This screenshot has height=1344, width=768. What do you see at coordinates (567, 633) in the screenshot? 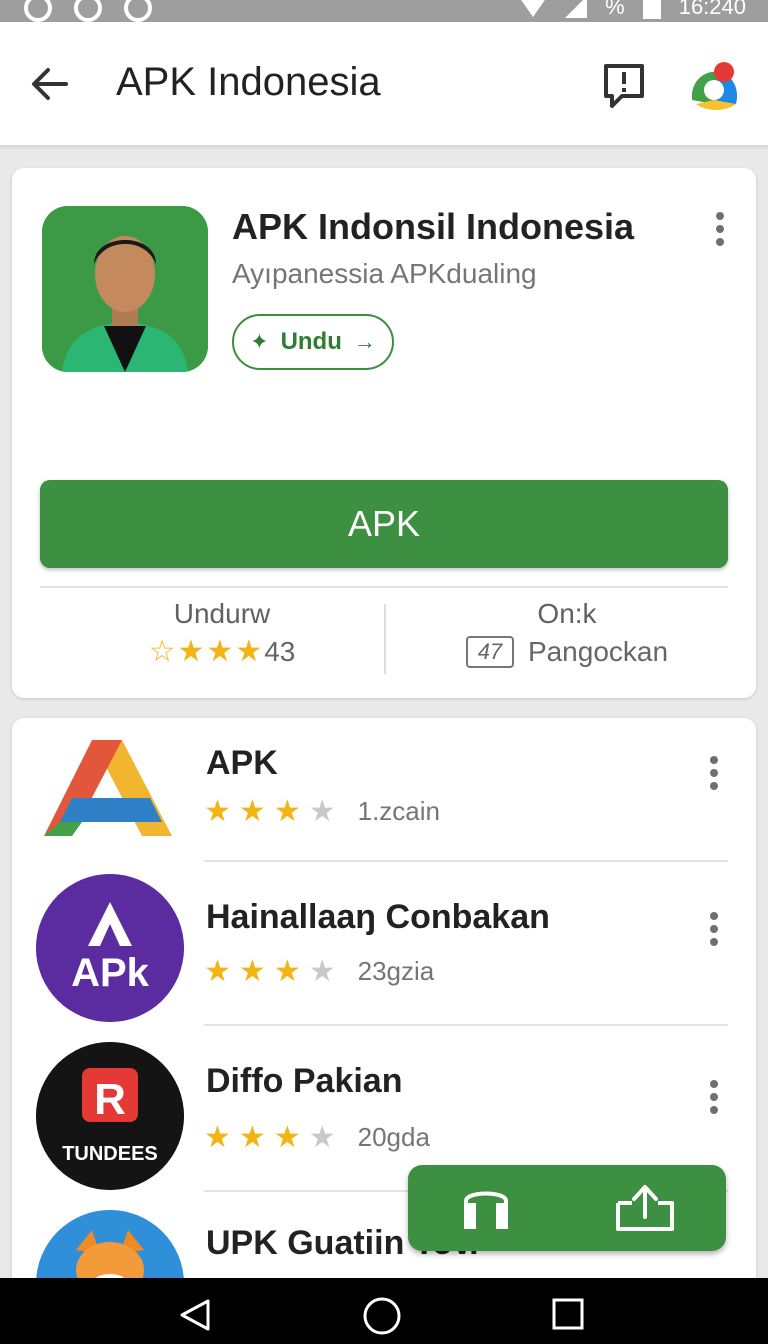
I see `downloads-stat: On:k 47 Pangockan` at bounding box center [567, 633].